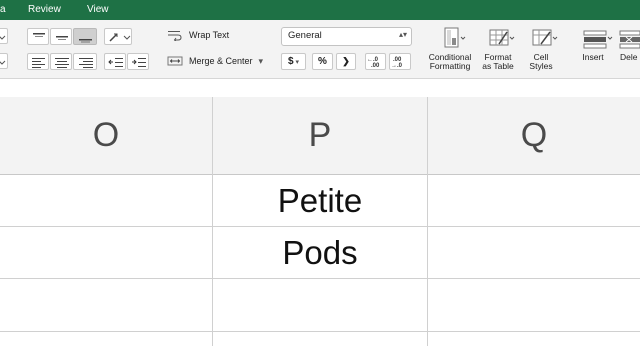 The height and width of the screenshot is (346, 640). I want to click on wrap-text-icon, so click(175, 36).